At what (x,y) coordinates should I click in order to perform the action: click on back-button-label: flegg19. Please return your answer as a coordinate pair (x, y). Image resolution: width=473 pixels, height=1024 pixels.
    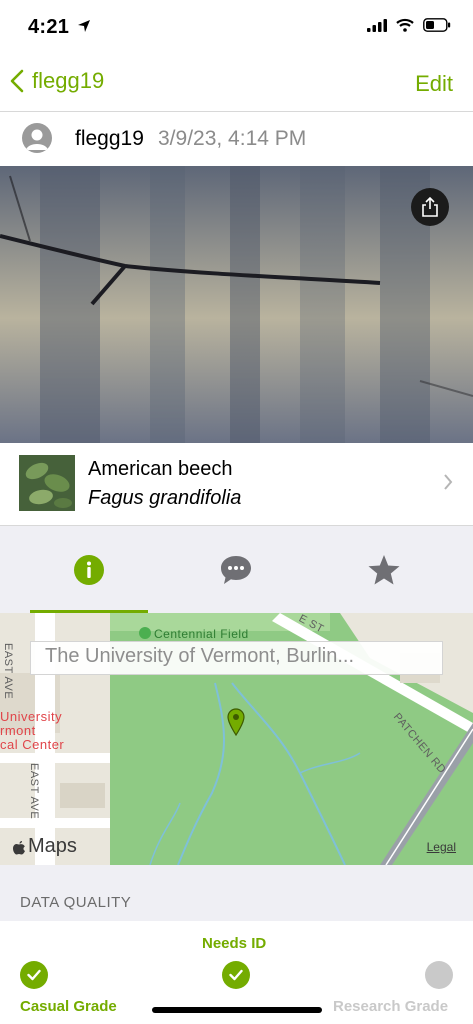
    Looking at the image, I should click on (68, 80).